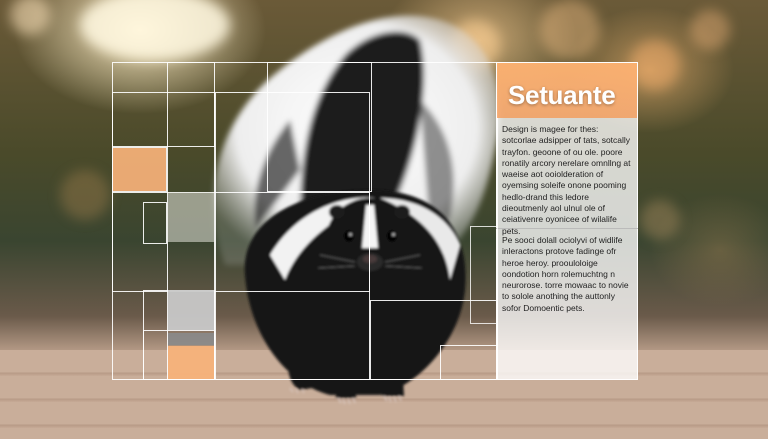 This screenshot has width=768, height=439. Describe the element at coordinates (191, 339) in the screenshot. I see `swatch-dark-gray` at that location.